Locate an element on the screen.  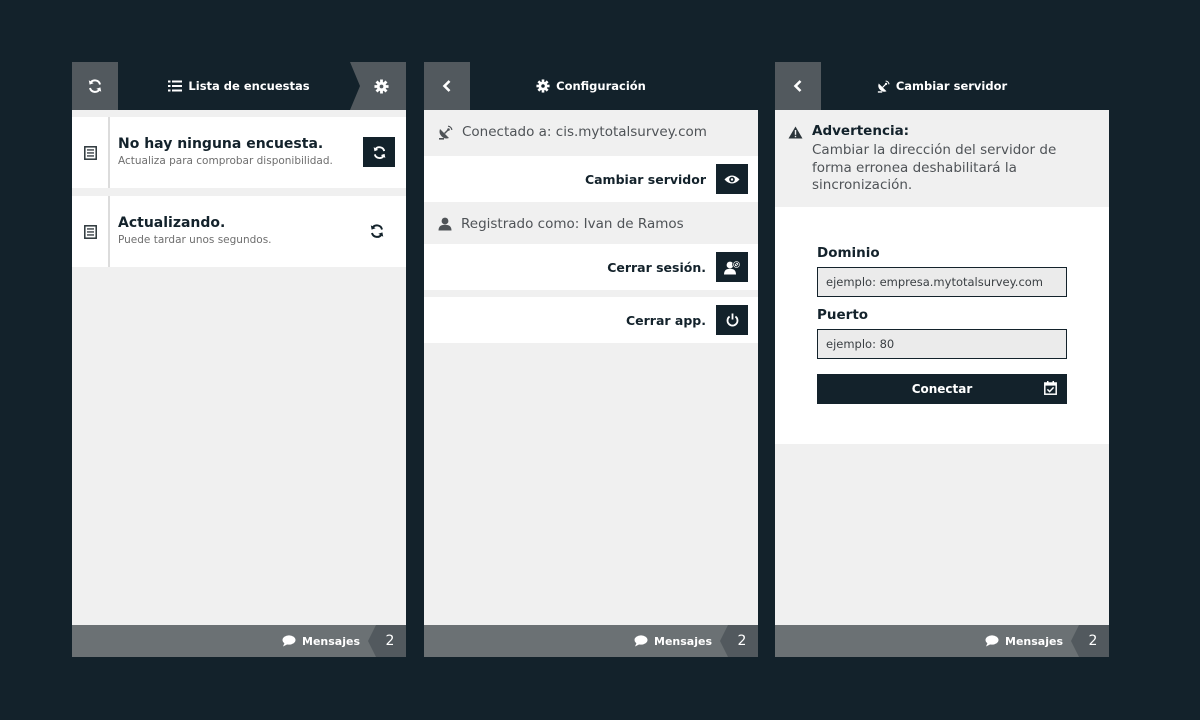
user-logout-icon is located at coordinates (732, 266).